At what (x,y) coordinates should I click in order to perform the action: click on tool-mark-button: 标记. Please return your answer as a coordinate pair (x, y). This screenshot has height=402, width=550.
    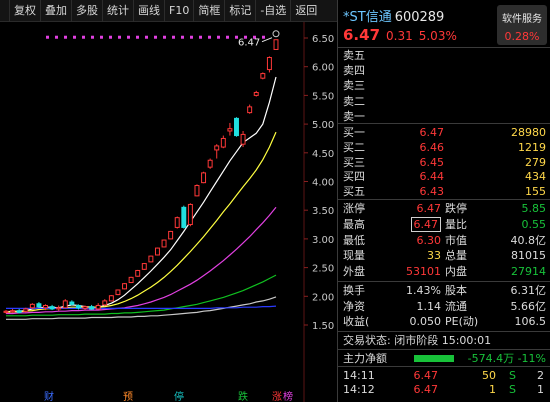
    Looking at the image, I should click on (241, 11).